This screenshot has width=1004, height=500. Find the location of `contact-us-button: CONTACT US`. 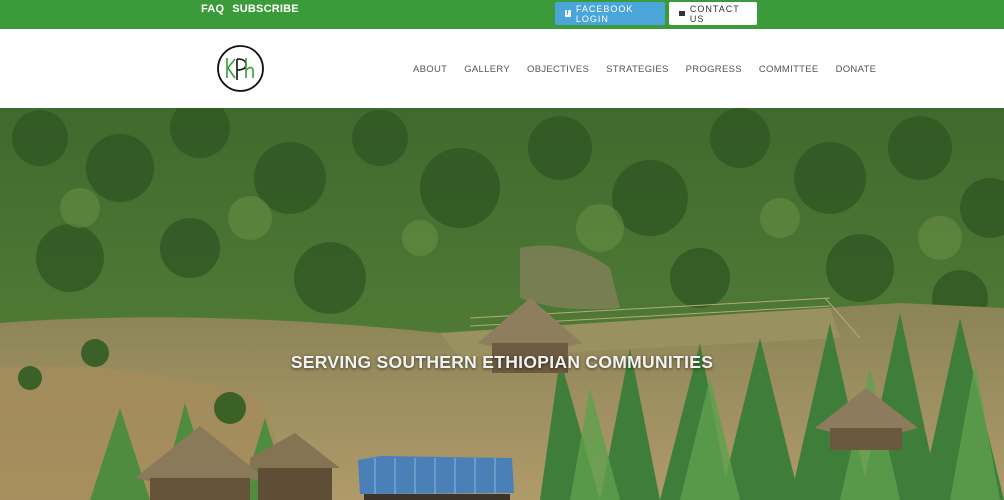

contact-us-button: CONTACT US is located at coordinates (713, 13).